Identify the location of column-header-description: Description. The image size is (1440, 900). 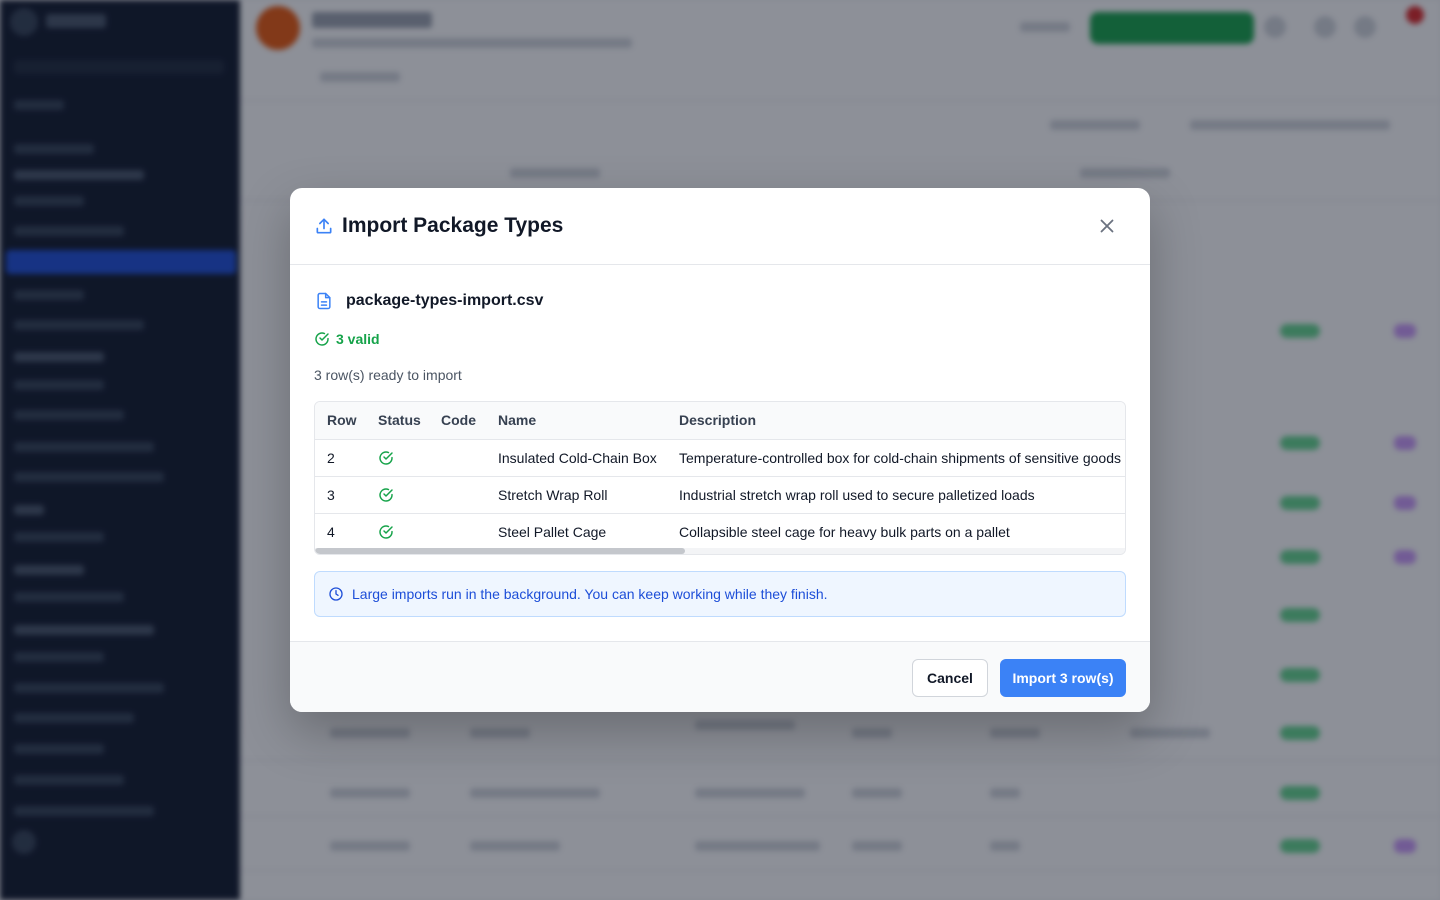
(896, 421).